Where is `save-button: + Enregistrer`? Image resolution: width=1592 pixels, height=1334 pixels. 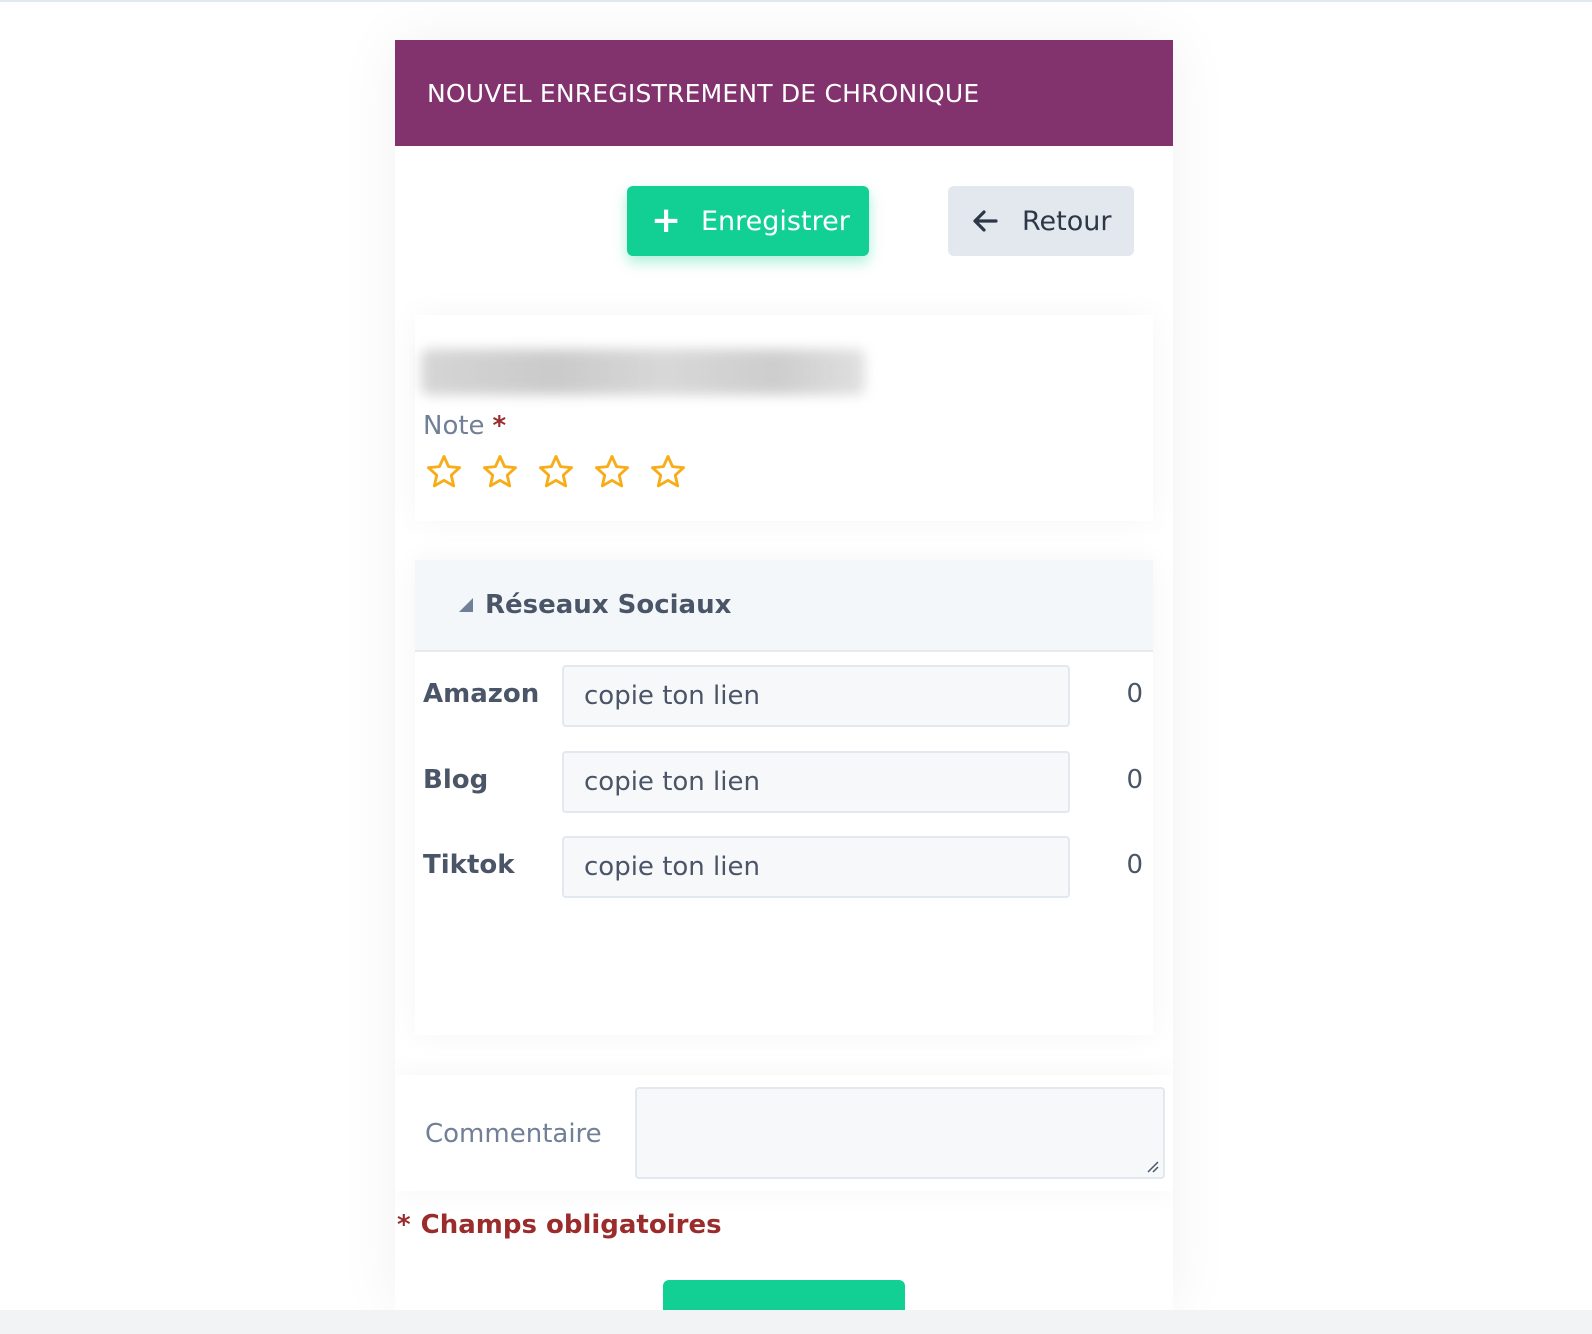
save-button: + Enregistrer is located at coordinates (748, 221).